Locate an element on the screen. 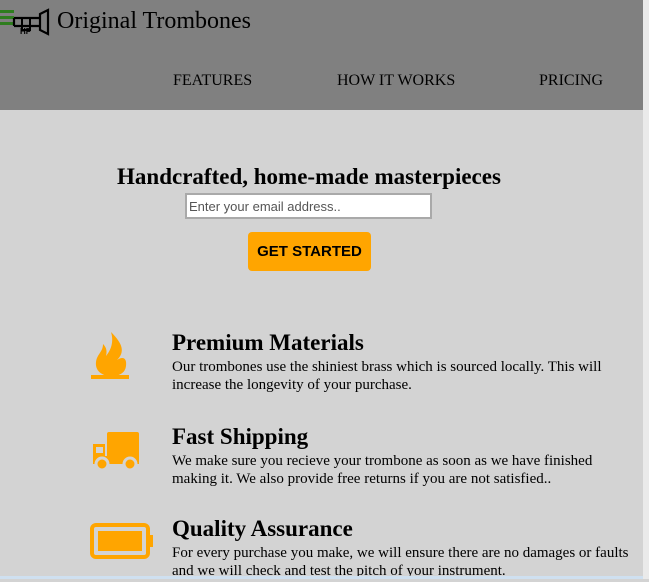 Image resolution: width=649 pixels, height=582 pixels. feature-title: Premium Materials is located at coordinates (268, 342).